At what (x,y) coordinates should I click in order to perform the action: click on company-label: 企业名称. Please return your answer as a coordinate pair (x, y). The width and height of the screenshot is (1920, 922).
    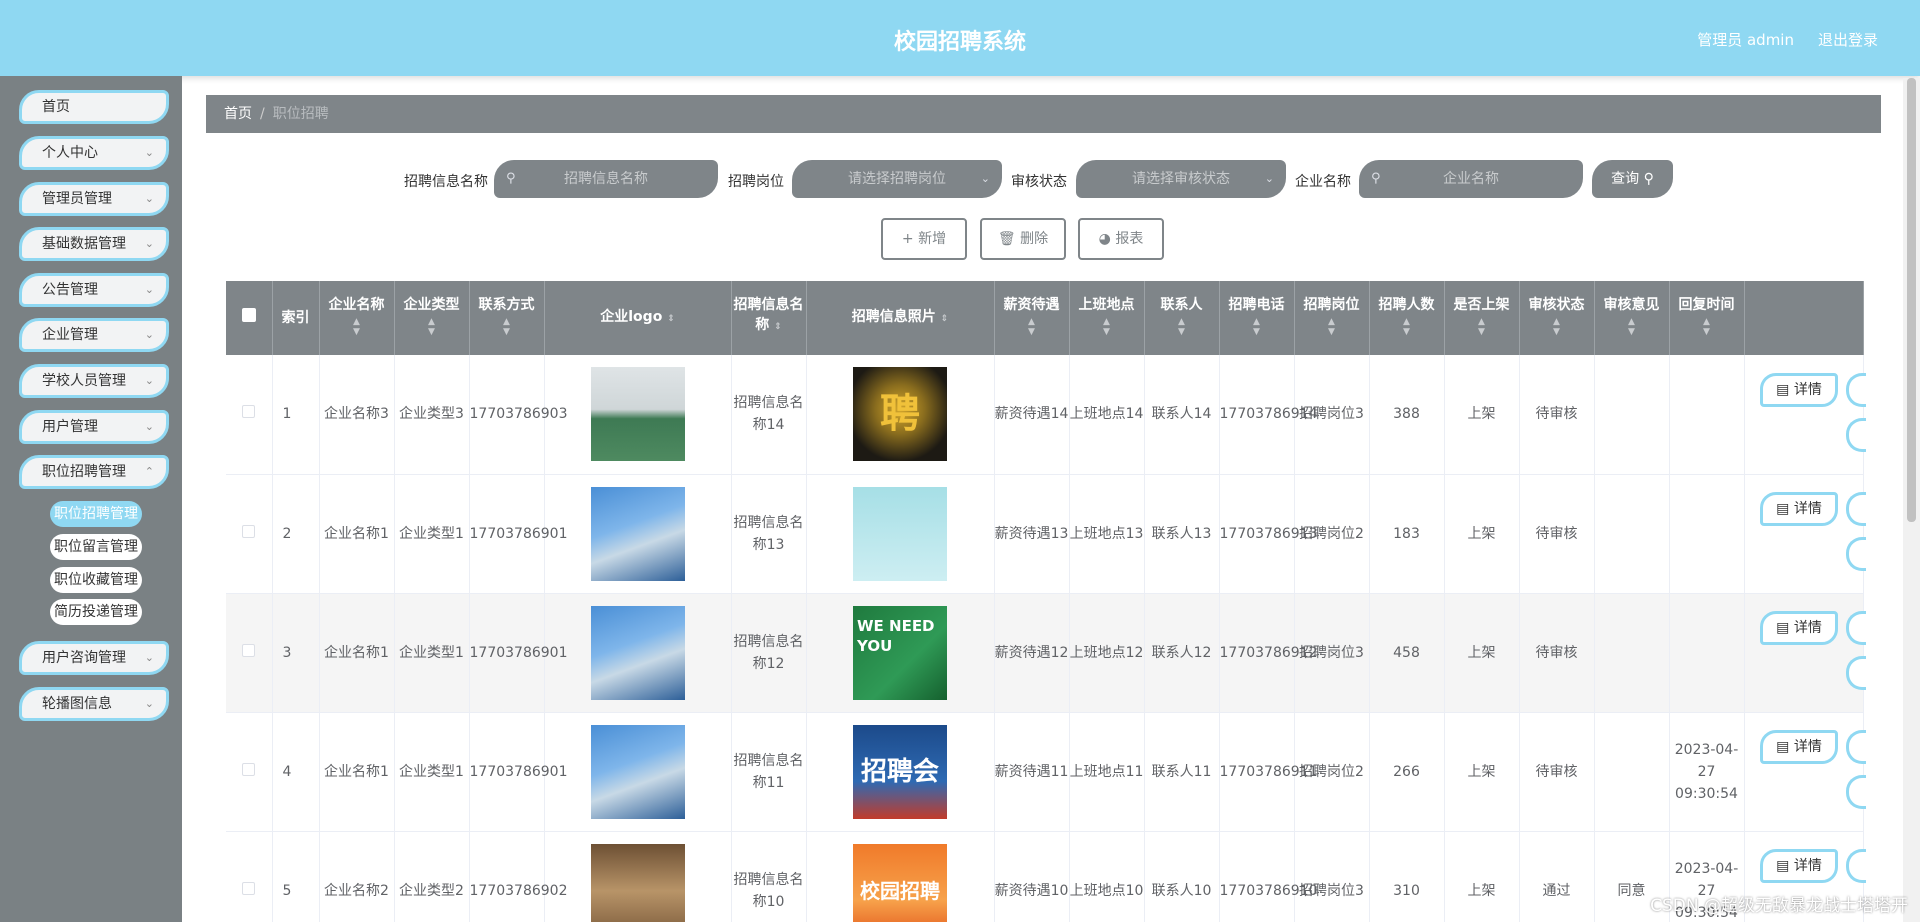
    Looking at the image, I should click on (1323, 182).